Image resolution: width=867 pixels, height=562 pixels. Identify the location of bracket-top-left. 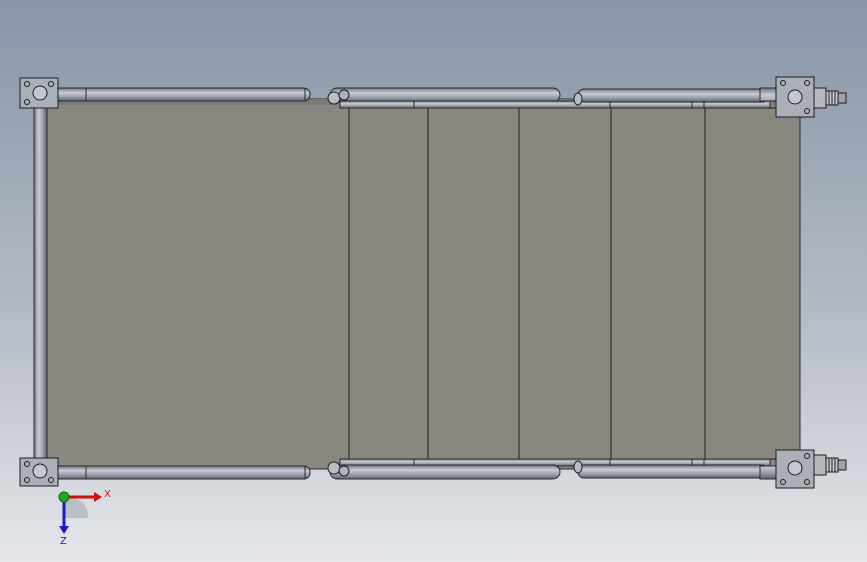
(39, 93).